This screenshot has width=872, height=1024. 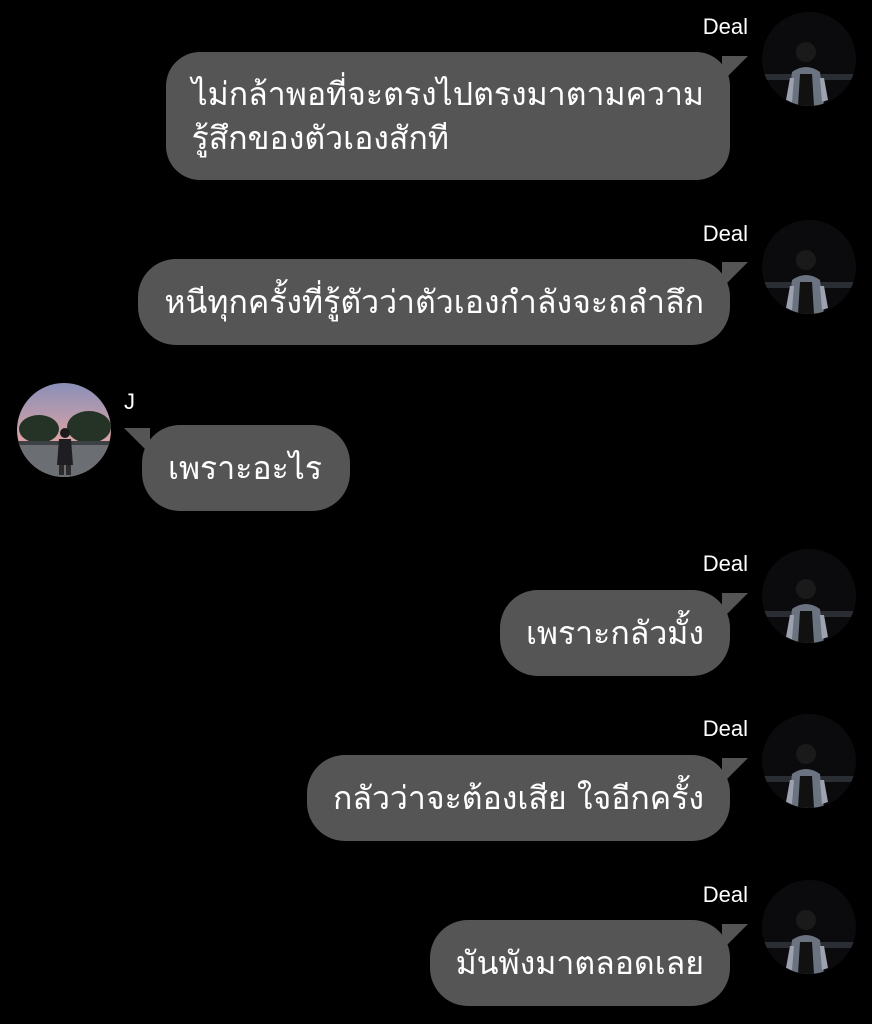 I want to click on message-text-line: กลัวว่าจะต้องเสีย ใจอีกครั้ง, so click(x=518, y=798).